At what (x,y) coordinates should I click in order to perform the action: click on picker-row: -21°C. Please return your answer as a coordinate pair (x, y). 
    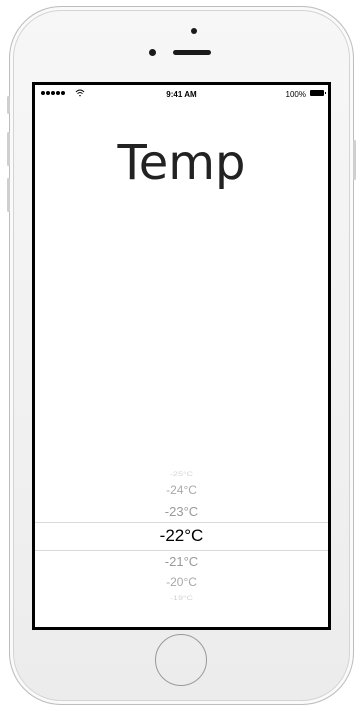
    Looking at the image, I should click on (181, 561).